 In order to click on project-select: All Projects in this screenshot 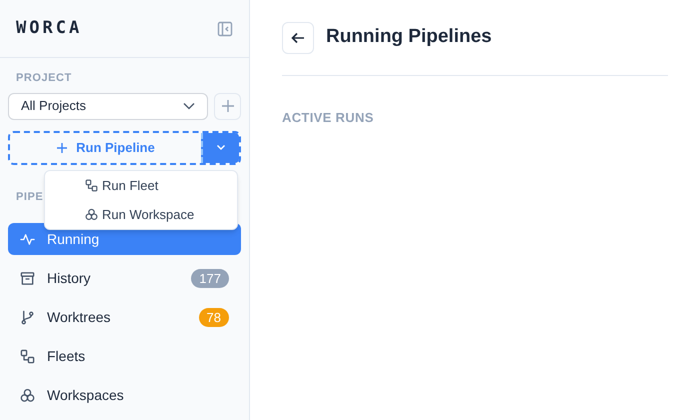, I will do `click(108, 106)`.